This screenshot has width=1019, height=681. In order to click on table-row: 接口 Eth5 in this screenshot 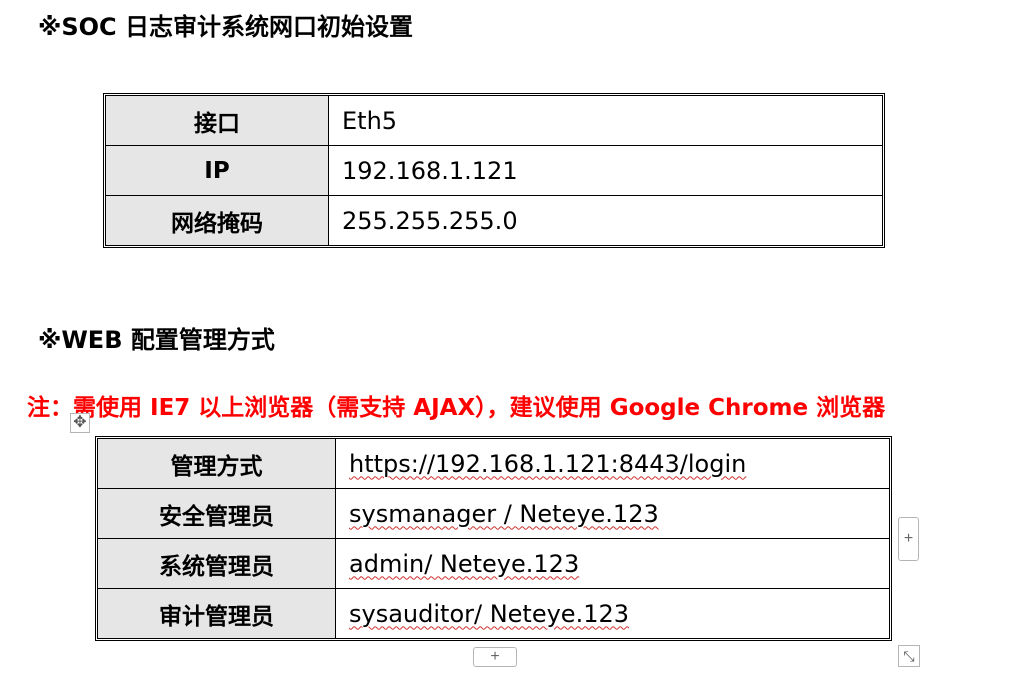, I will do `click(494, 121)`.